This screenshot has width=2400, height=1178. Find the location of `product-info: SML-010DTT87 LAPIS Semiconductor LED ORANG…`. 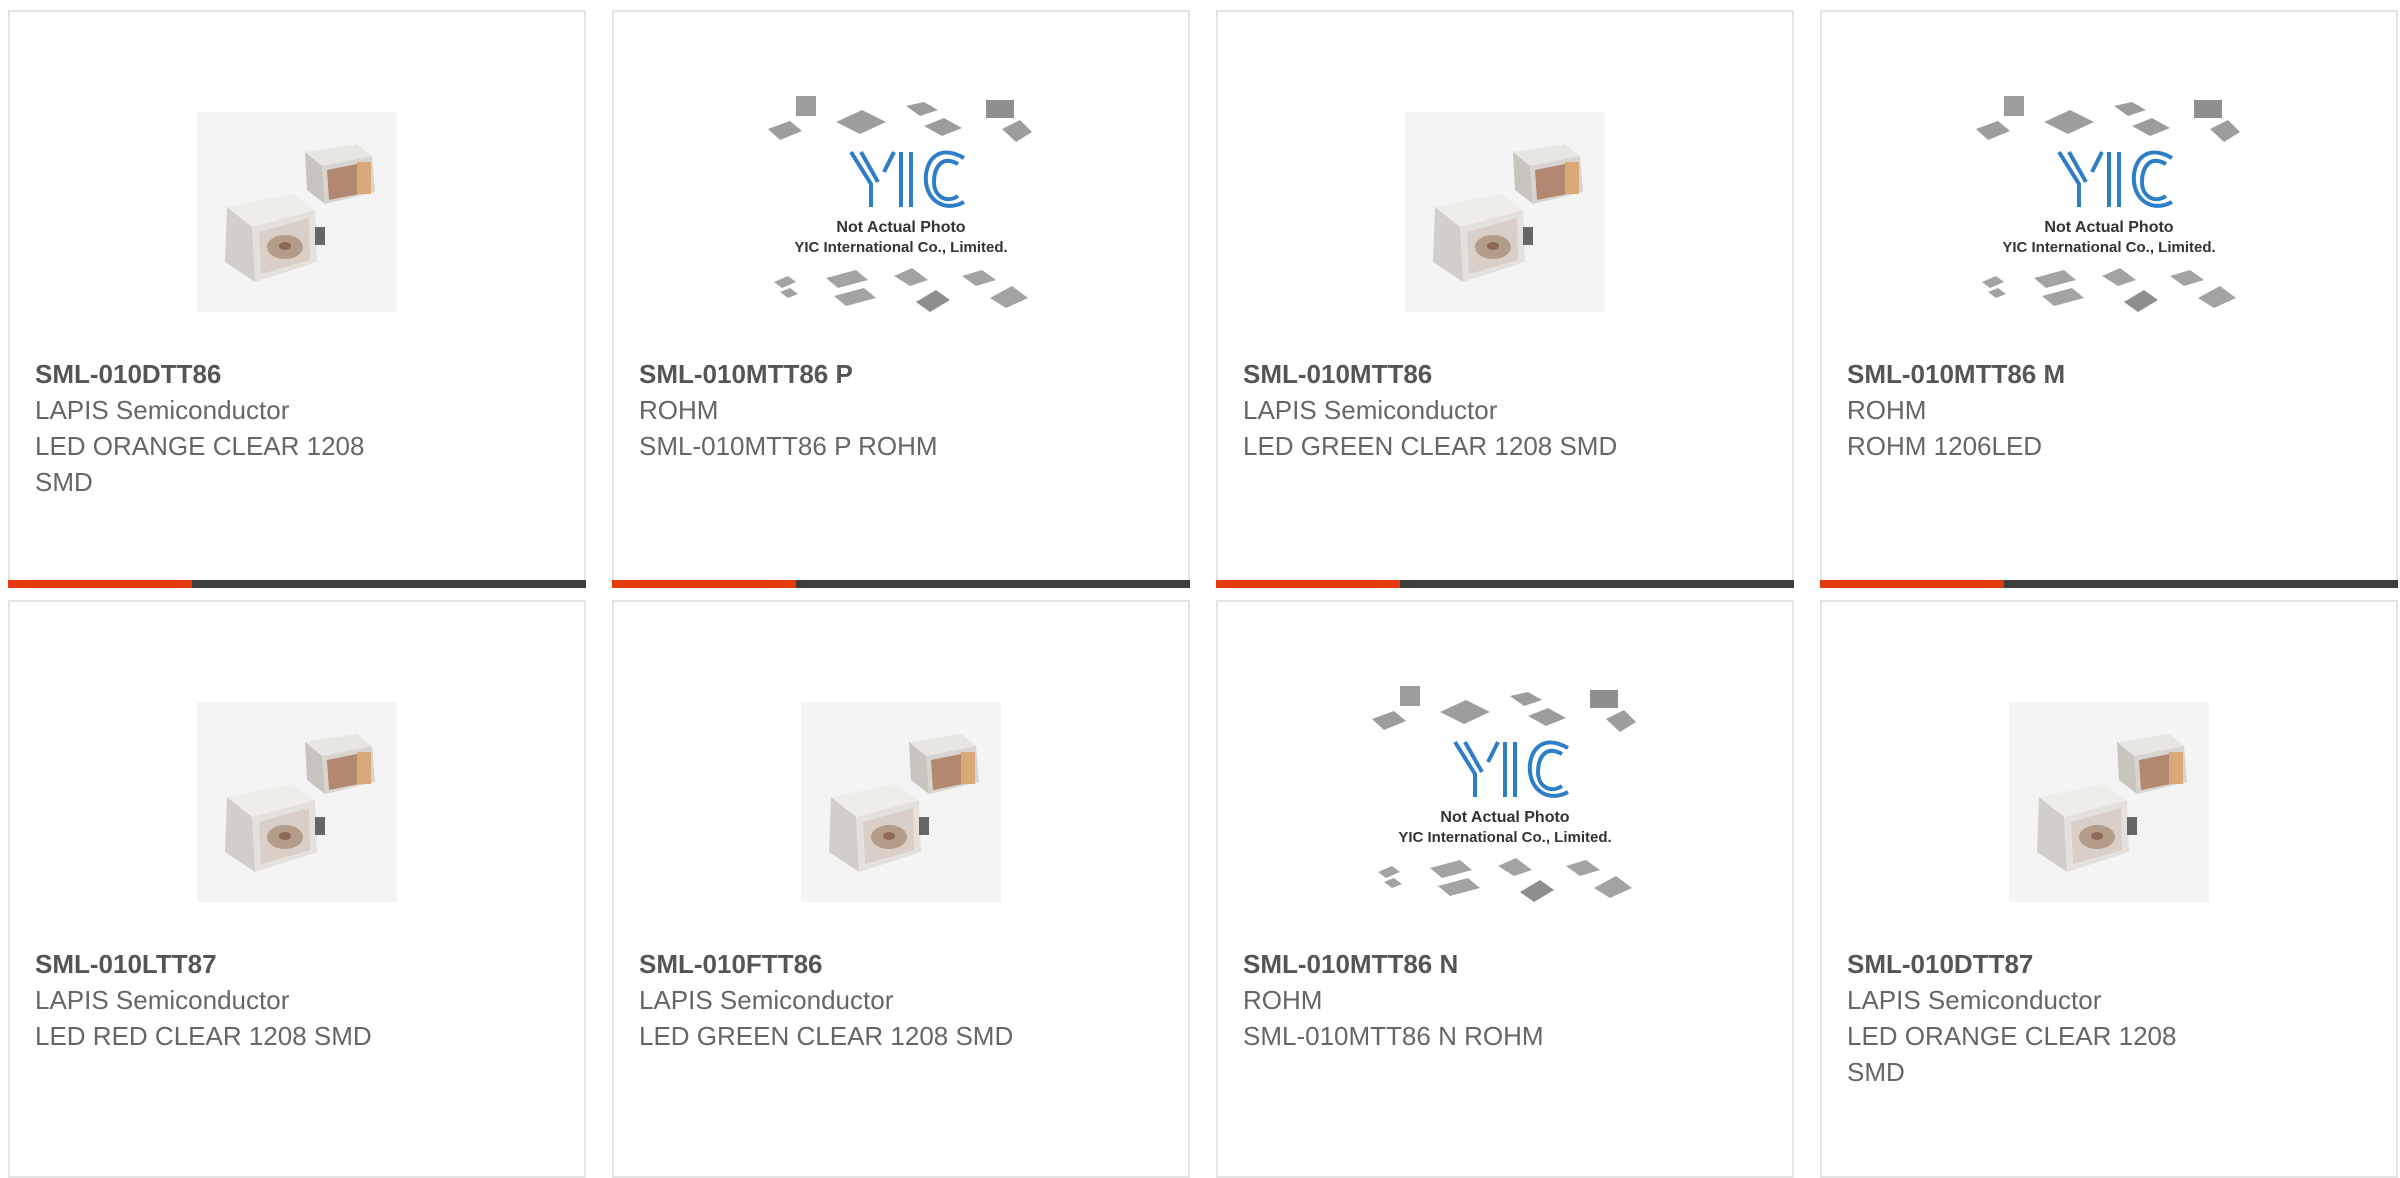

product-info: SML-010DTT87 LAPIS Semiconductor LED ORANG… is located at coordinates (2109, 1018).